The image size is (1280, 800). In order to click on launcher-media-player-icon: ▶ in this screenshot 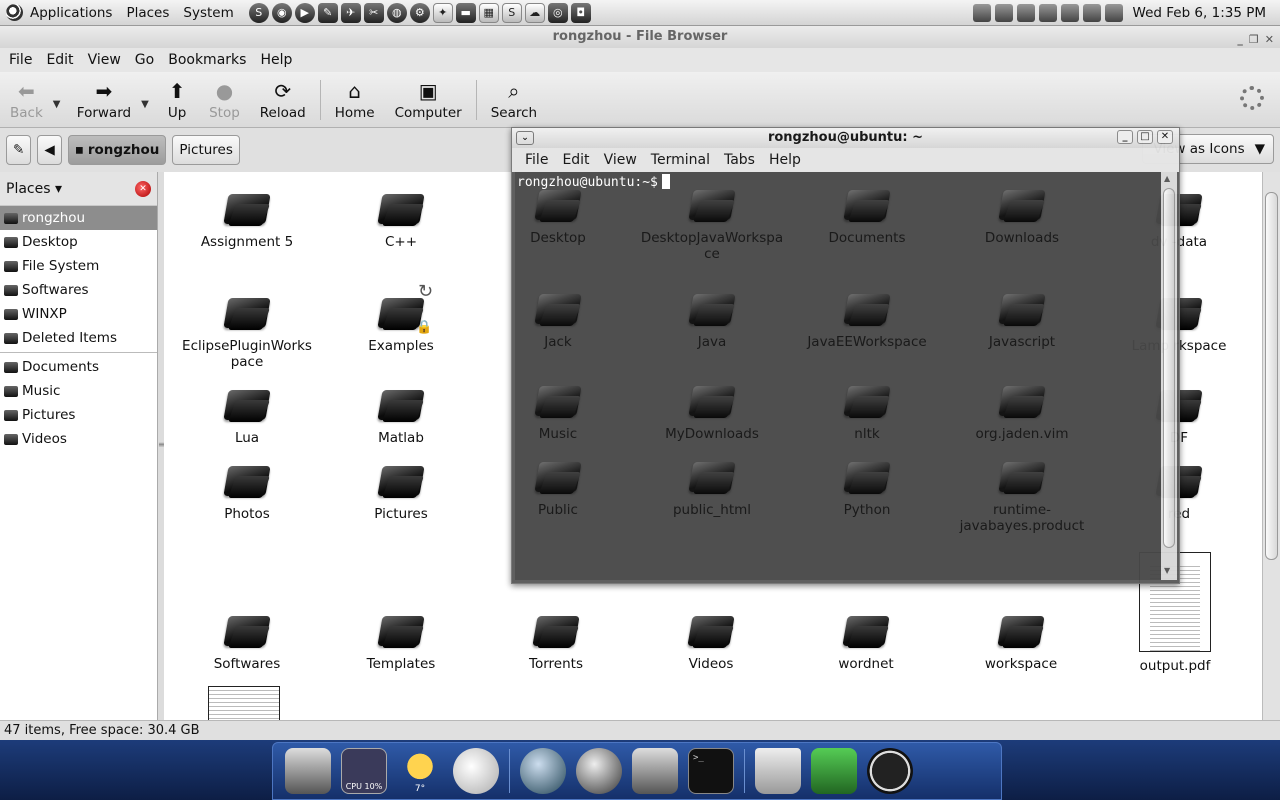, I will do `click(304, 12)`.